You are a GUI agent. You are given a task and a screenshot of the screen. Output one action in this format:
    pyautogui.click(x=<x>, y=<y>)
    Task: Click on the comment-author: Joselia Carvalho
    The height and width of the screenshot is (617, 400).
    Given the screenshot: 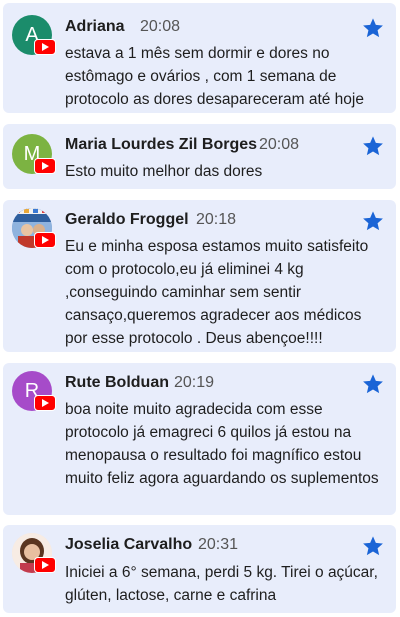 What is the action you would take?
    pyautogui.click(x=128, y=545)
    